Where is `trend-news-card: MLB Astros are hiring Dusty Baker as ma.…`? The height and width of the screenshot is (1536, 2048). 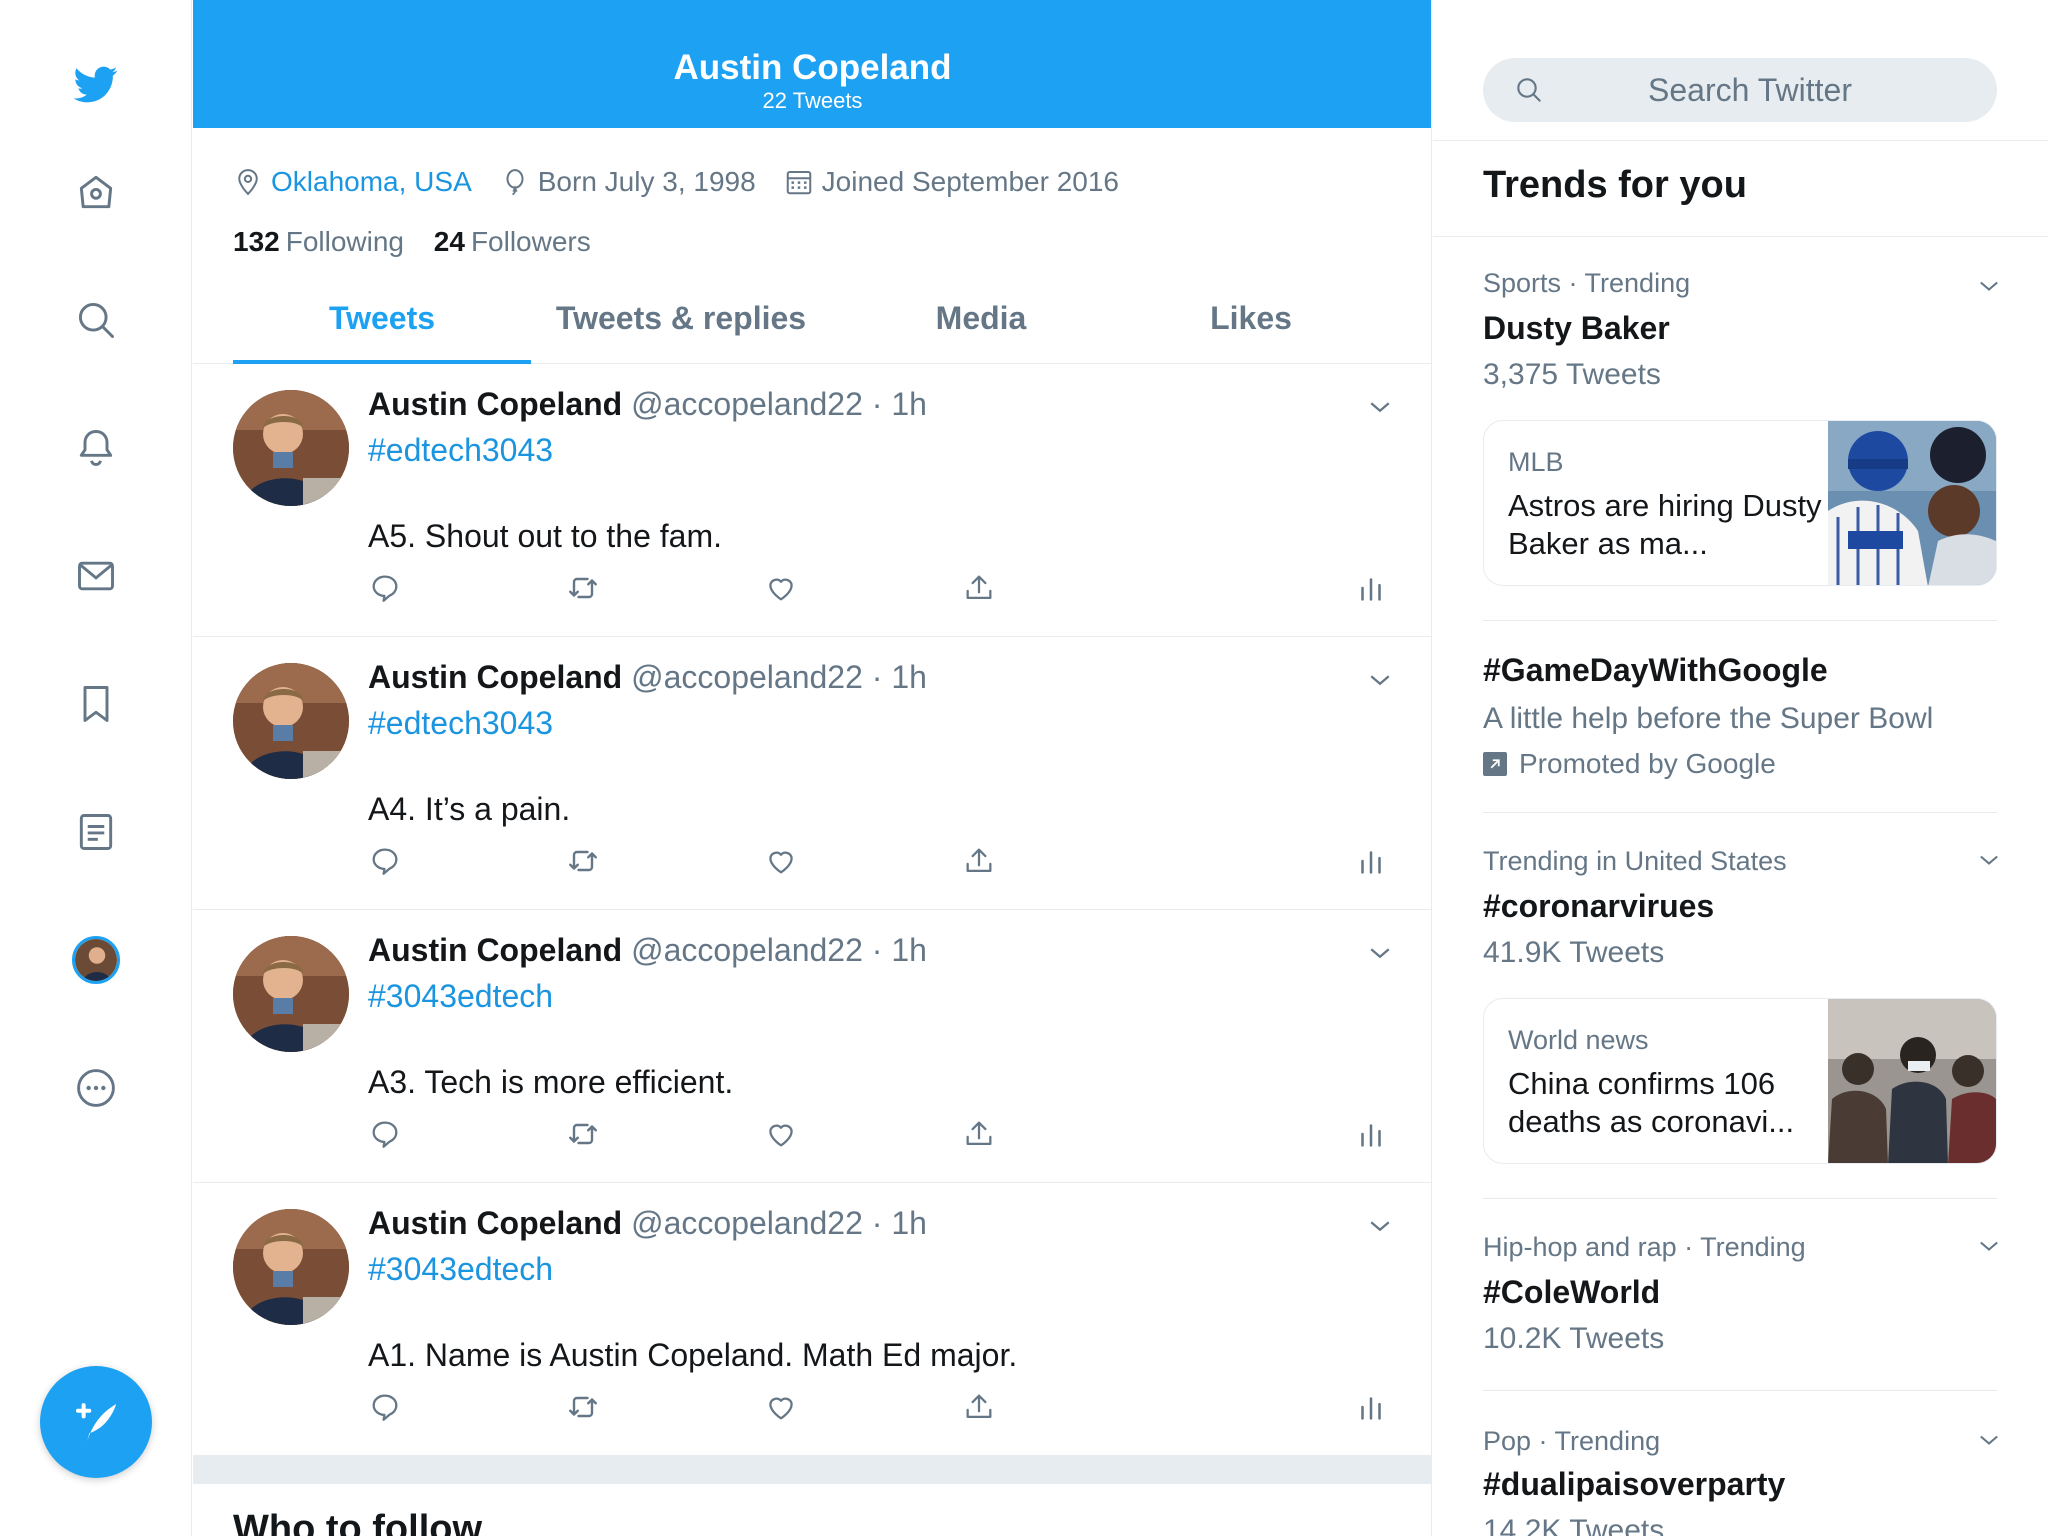
trend-news-card: MLB Astros are hiring Dusty Baker as ma.… is located at coordinates (1740, 503).